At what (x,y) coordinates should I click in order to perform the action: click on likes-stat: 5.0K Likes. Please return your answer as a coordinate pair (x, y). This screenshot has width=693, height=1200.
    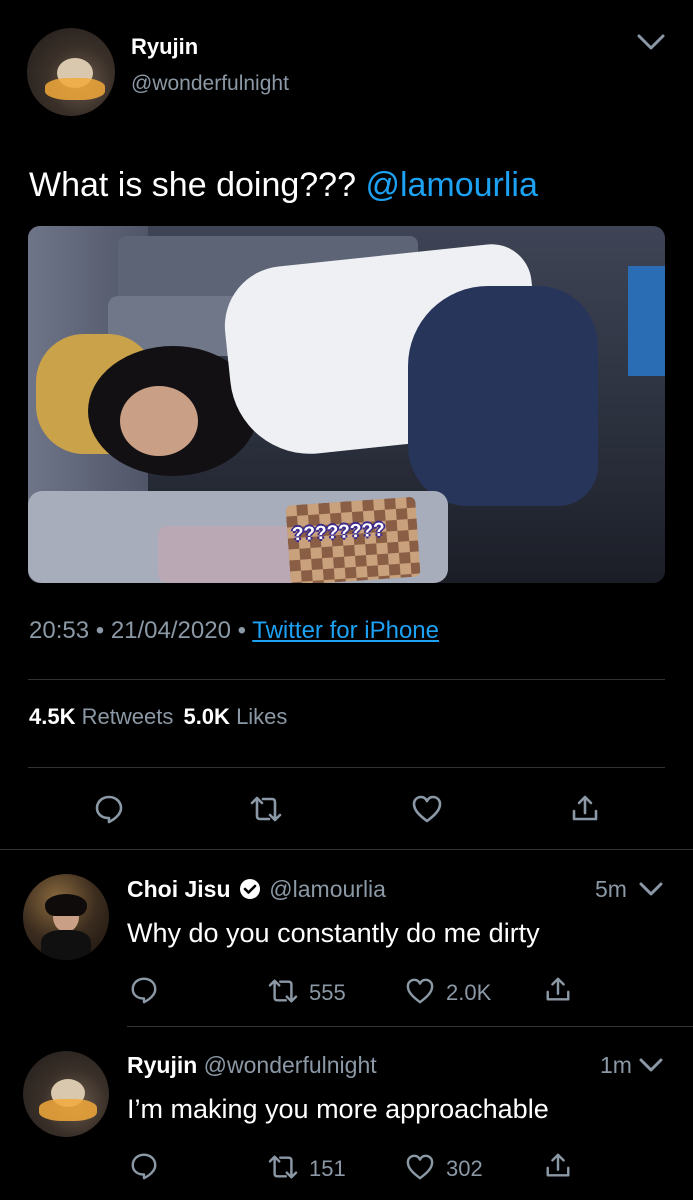
    Looking at the image, I should click on (235, 716).